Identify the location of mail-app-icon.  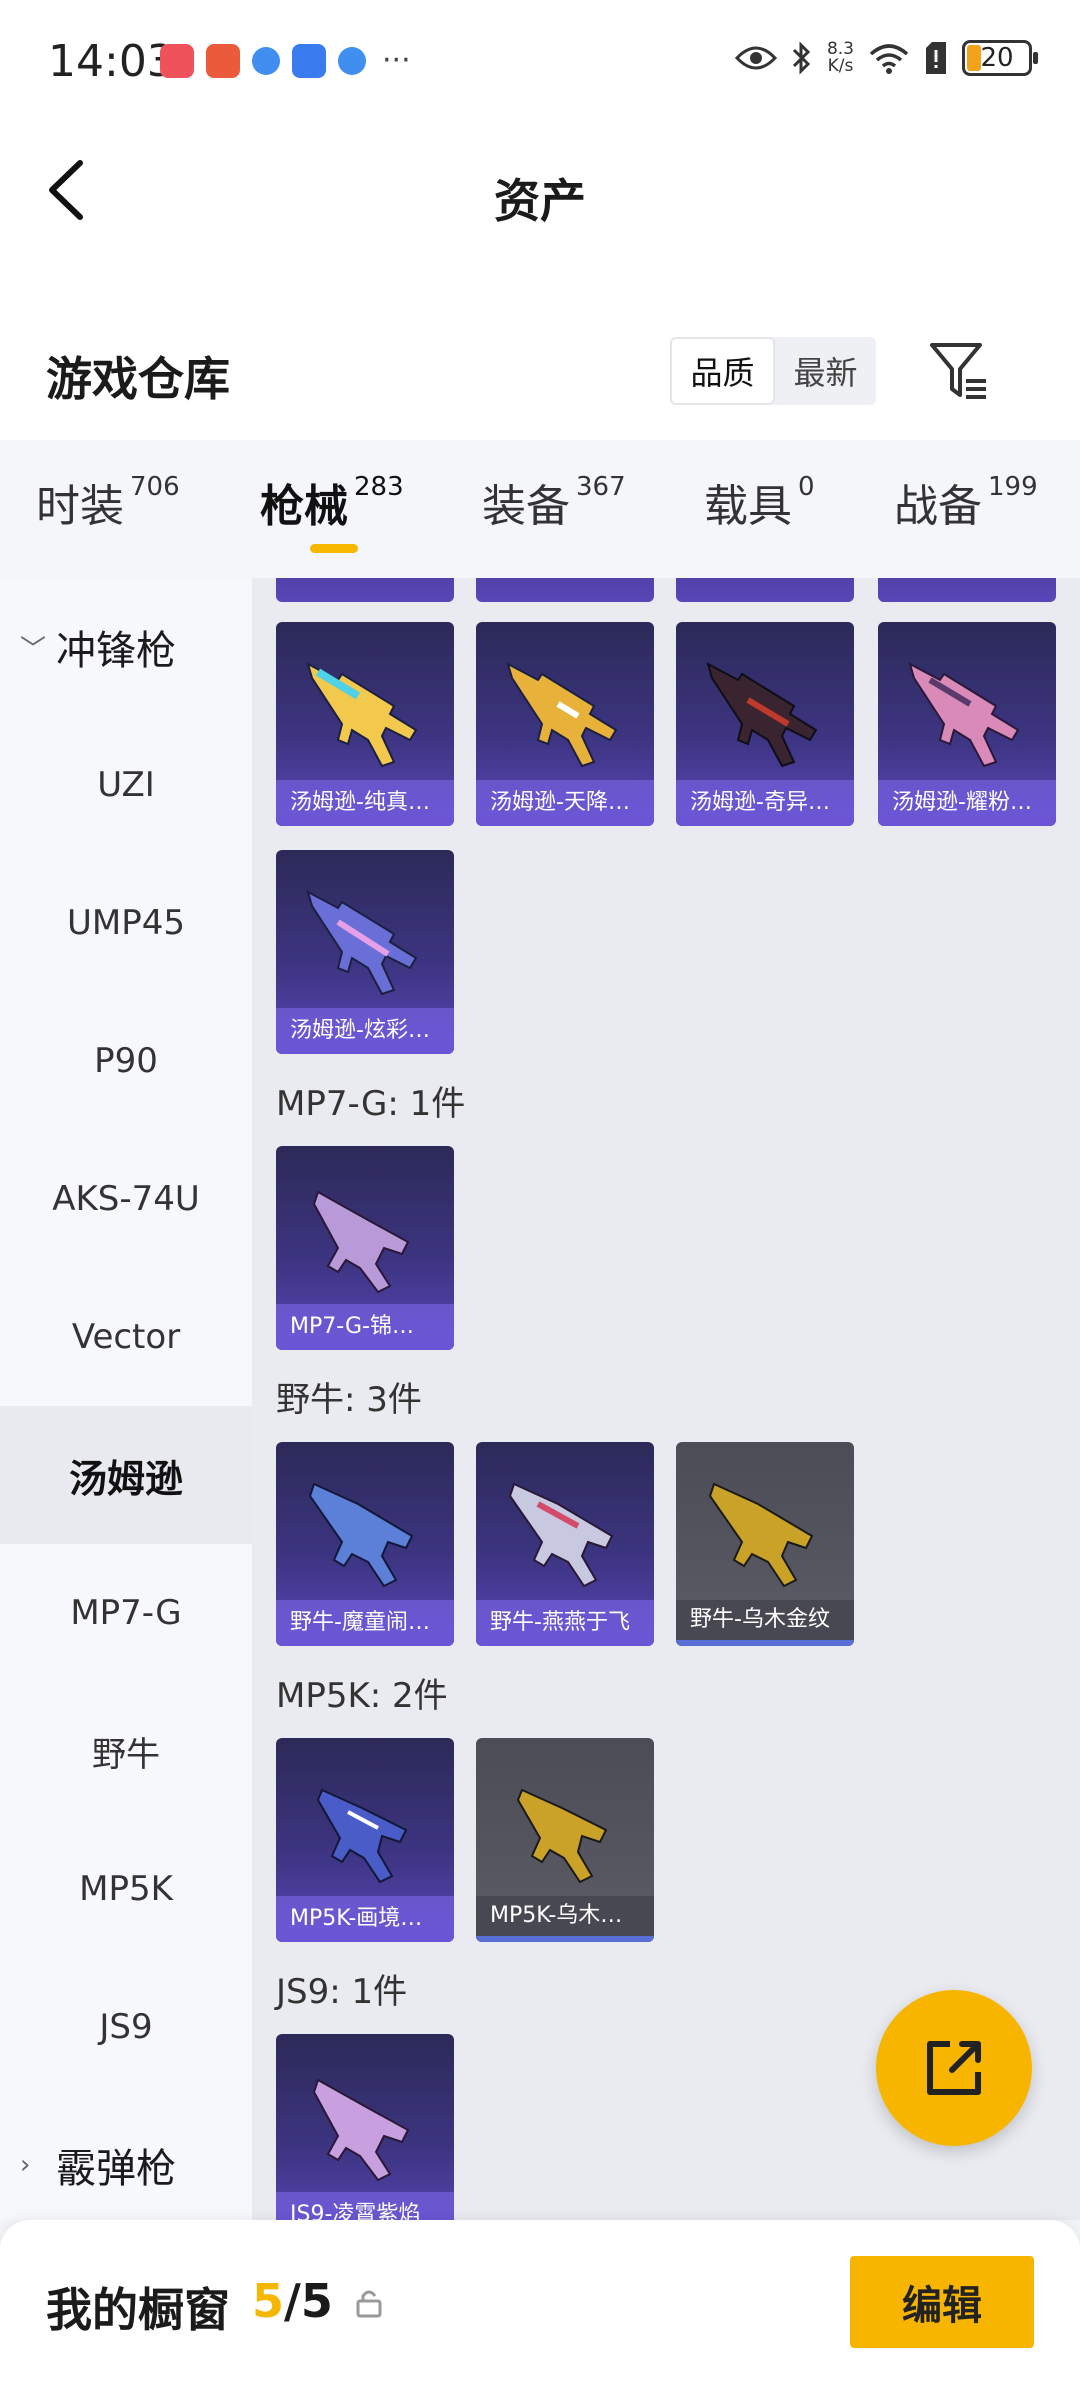
(177, 61).